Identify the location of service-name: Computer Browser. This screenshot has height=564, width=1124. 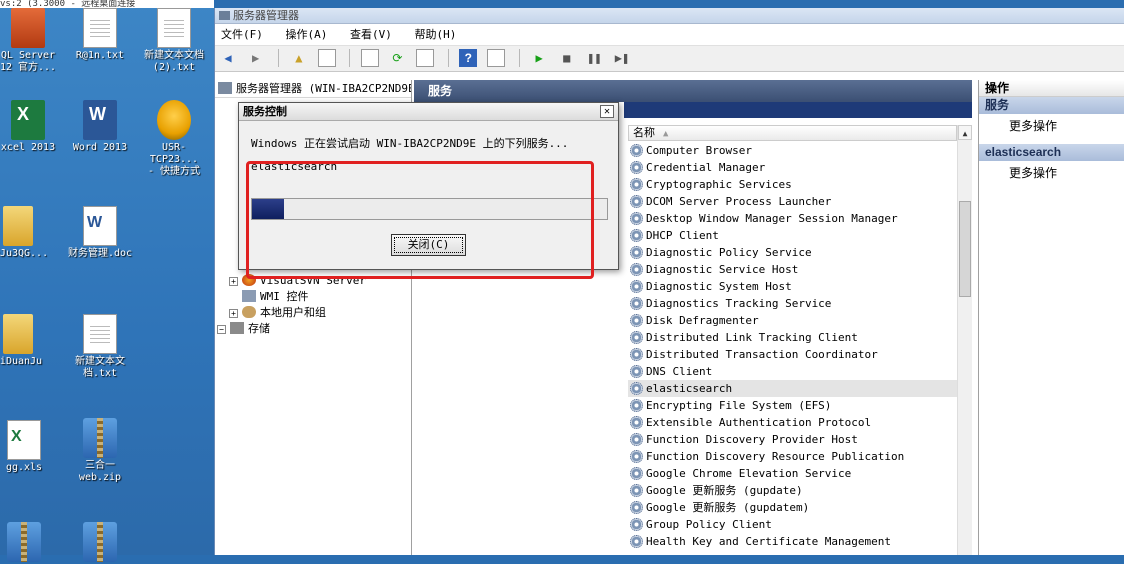
(699, 150).